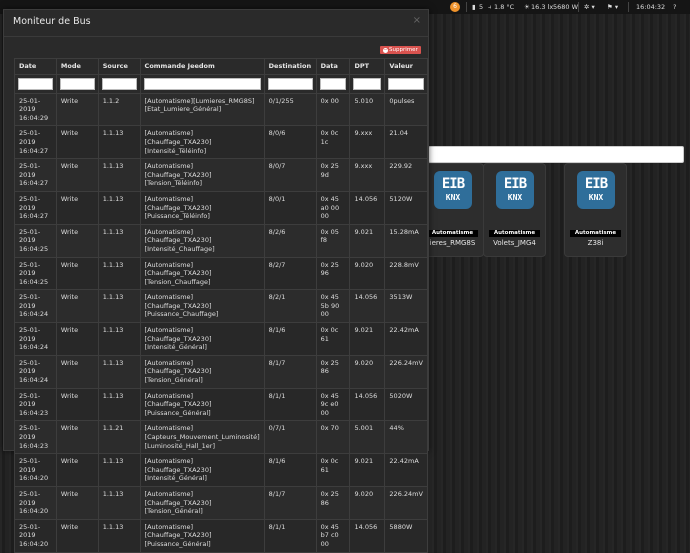  I want to click on cell-valeur: 15.28mA, so click(406, 240).